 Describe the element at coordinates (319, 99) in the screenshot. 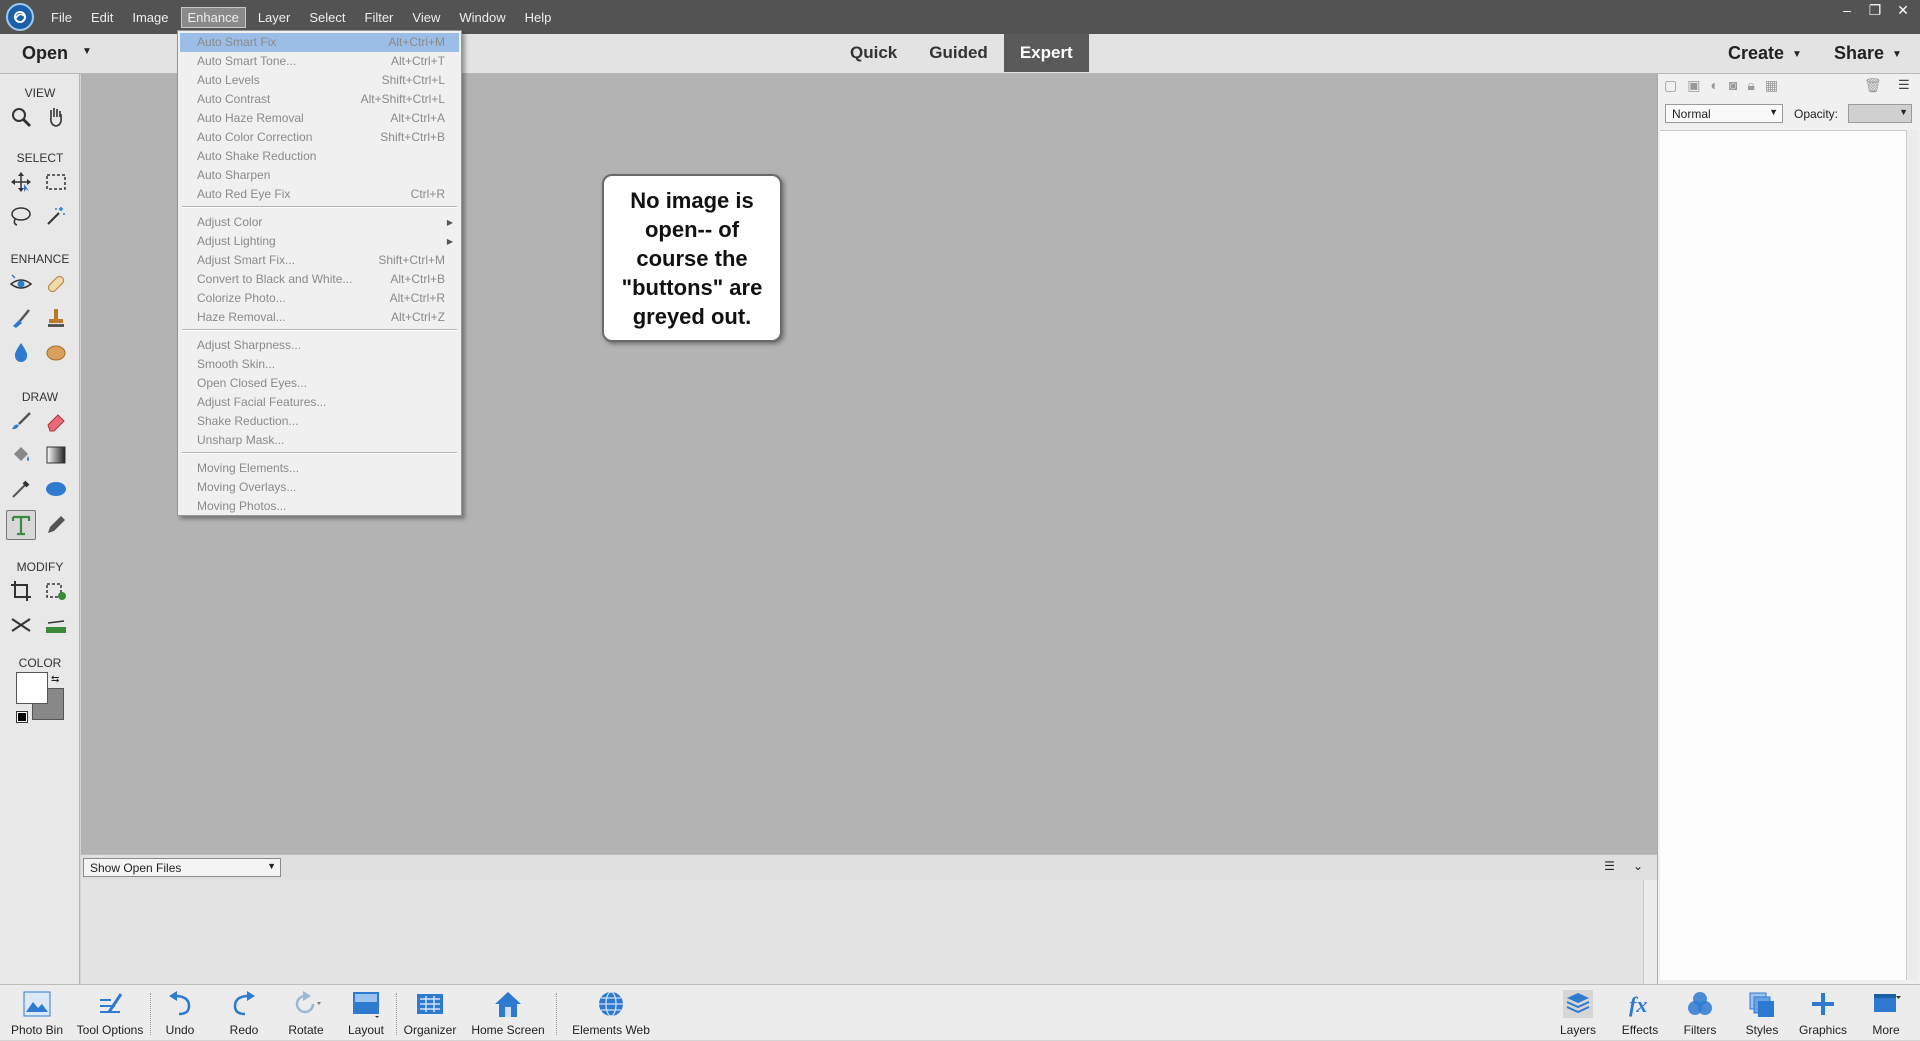

I see `menu-item: Auto Contrast Alt+Shift+Ctrl+L` at that location.